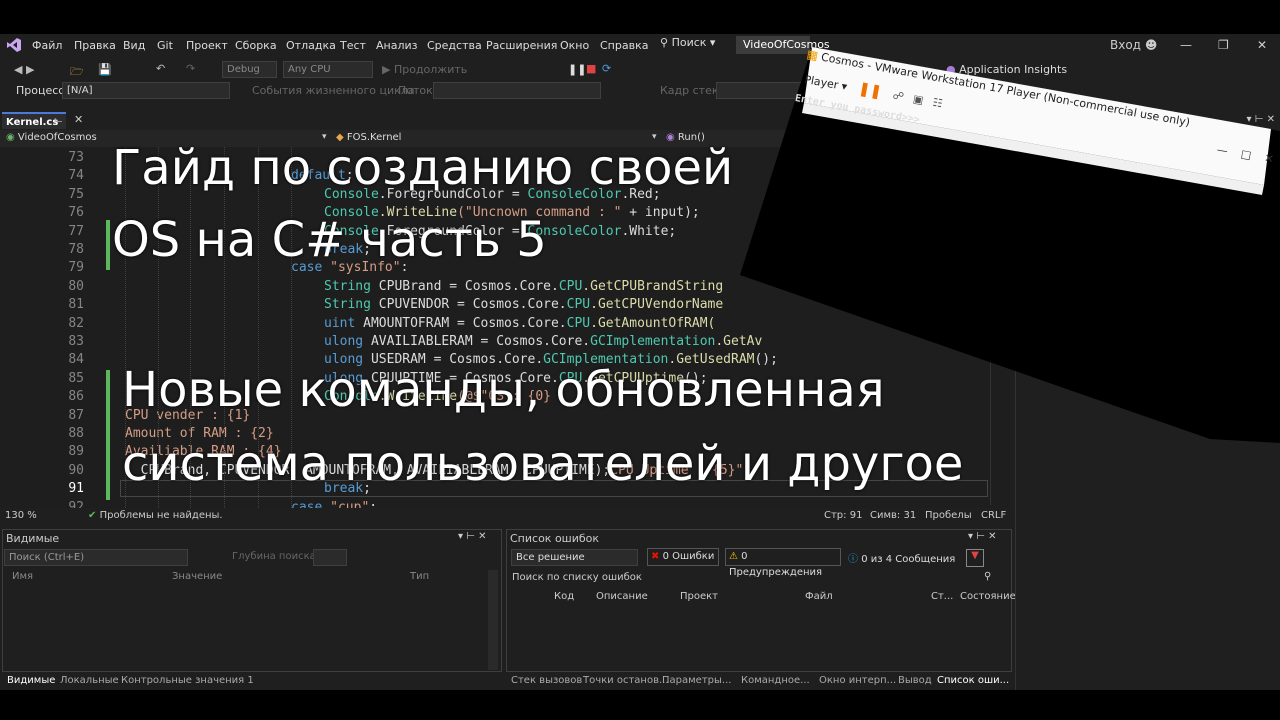  What do you see at coordinates (653, 286) in the screenshot?
I see `code-token: .GetCPUBrandString` at bounding box center [653, 286].